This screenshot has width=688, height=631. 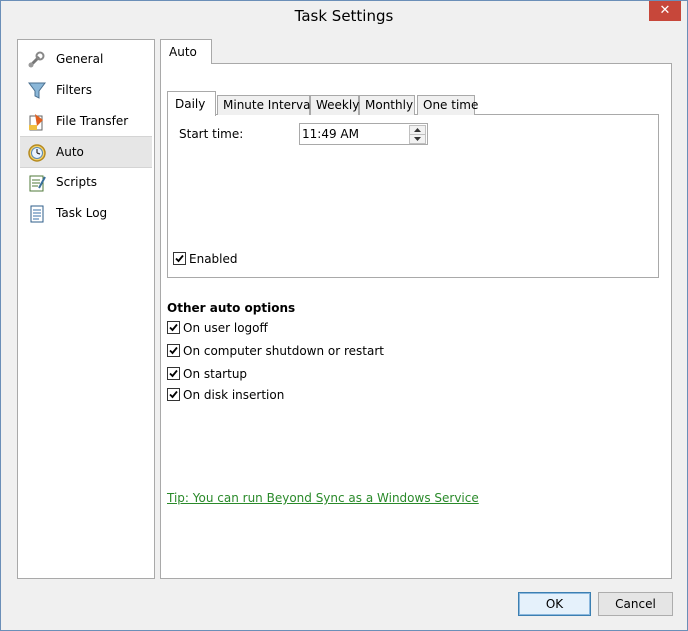 What do you see at coordinates (635, 604) in the screenshot?
I see `cancel-button: Cancel` at bounding box center [635, 604].